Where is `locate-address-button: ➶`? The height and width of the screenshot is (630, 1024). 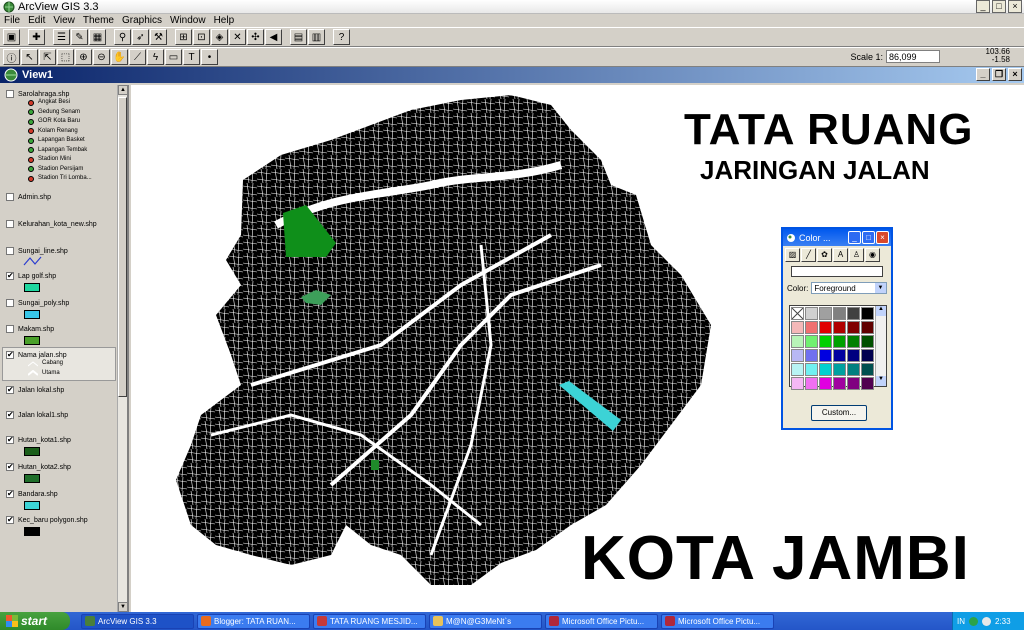 locate-address-button: ➶ is located at coordinates (140, 37).